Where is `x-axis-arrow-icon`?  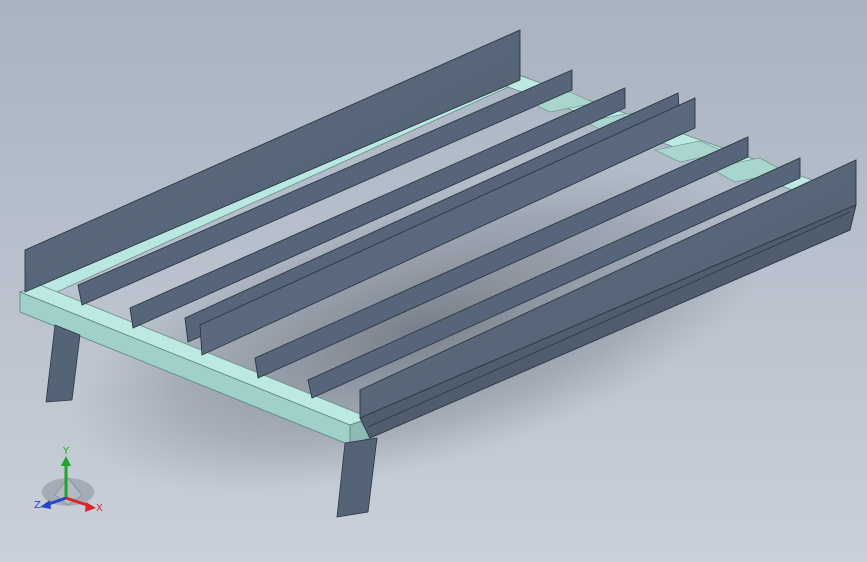
x-axis-arrow-icon is located at coordinates (90, 507).